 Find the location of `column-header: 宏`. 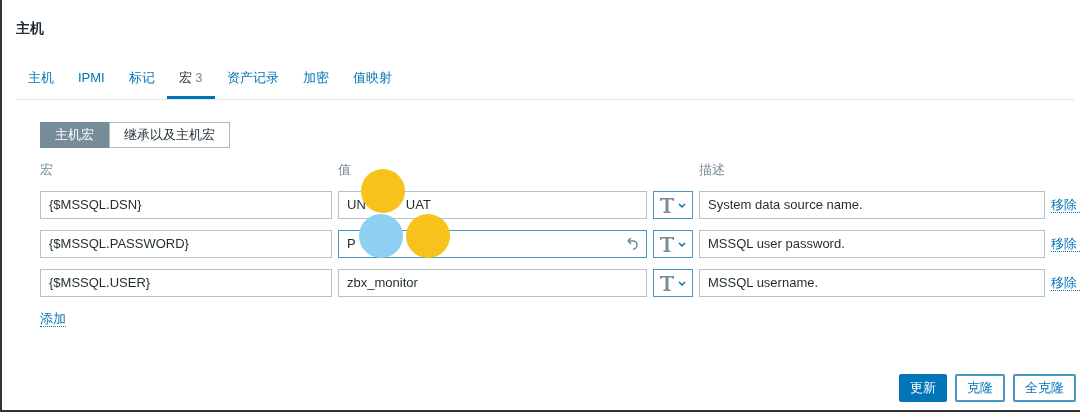

column-header: 宏 is located at coordinates (47, 170).